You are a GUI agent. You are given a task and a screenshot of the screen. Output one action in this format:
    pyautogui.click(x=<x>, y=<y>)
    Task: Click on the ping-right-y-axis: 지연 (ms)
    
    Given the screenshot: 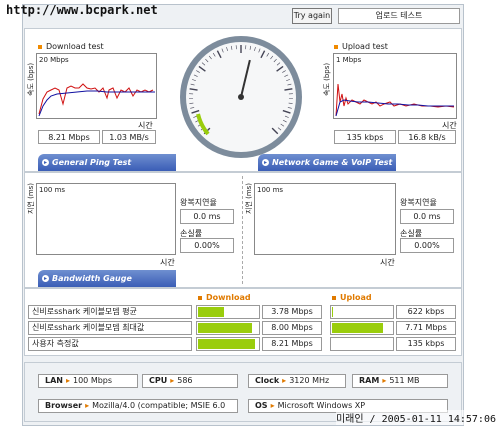 What is the action you would take?
    pyautogui.click(x=249, y=198)
    